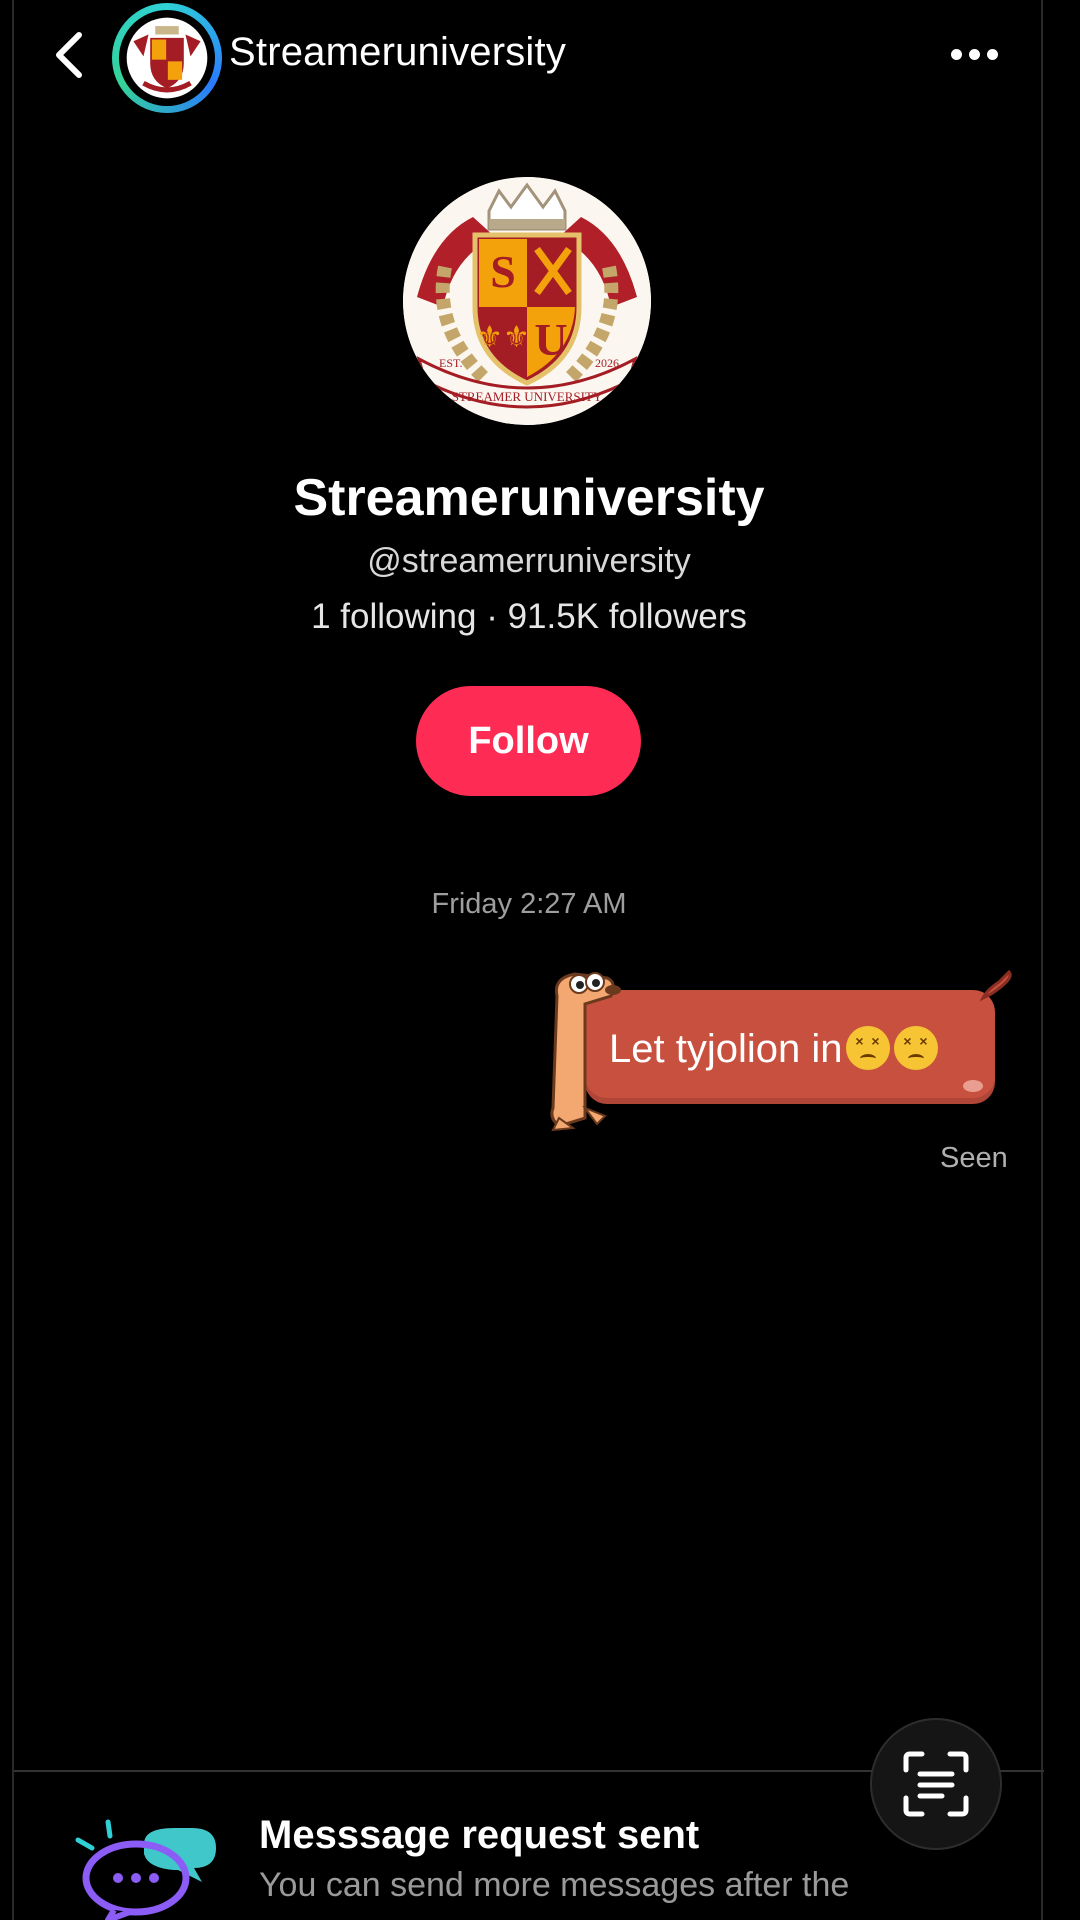  I want to click on more-dots-icon, so click(956, 54).